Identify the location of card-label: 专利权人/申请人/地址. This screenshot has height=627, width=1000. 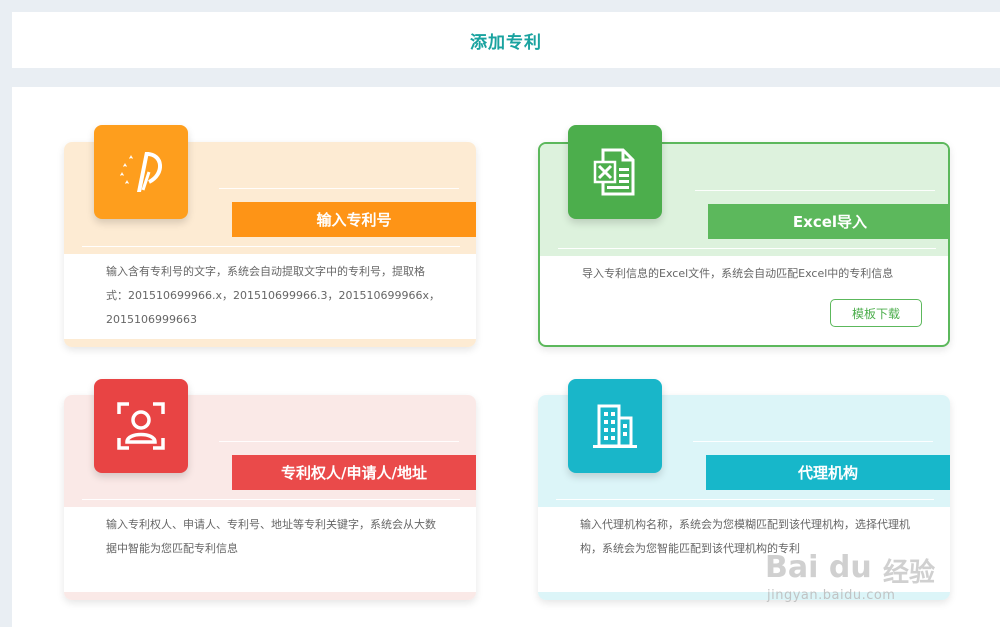
(354, 472).